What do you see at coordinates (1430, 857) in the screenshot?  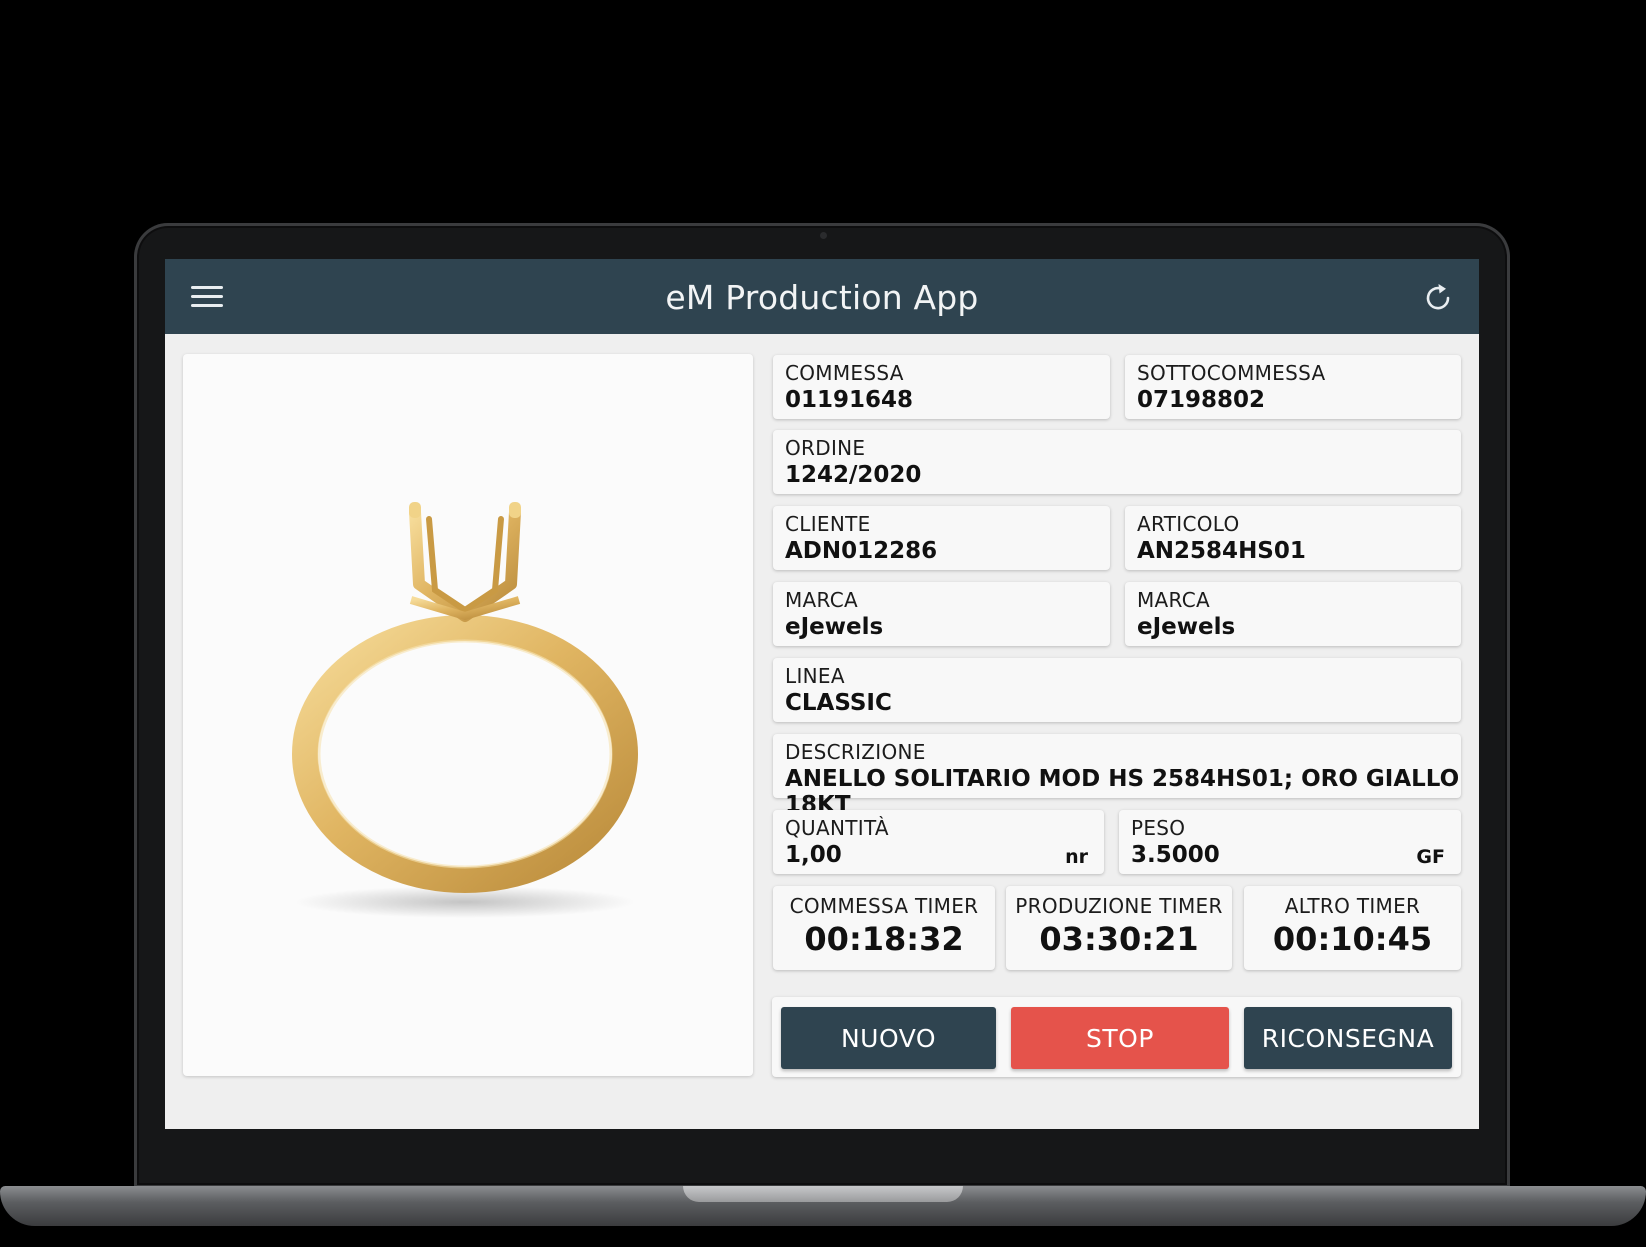 I see `peso-unit: GF` at bounding box center [1430, 857].